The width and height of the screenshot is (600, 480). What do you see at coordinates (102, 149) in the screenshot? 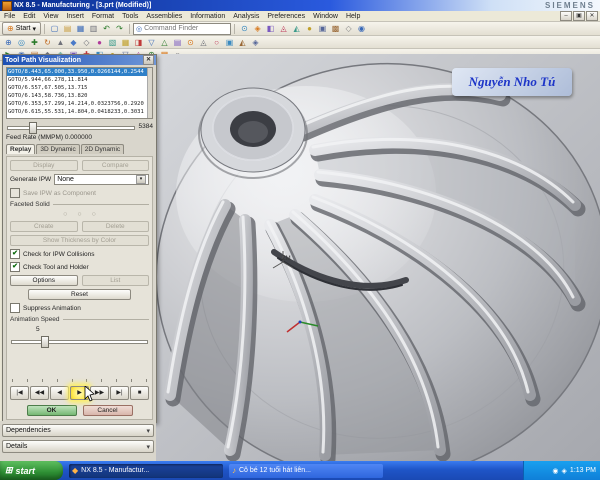
I see `tab-2d-dynamic: 2D Dynamic` at bounding box center [102, 149].